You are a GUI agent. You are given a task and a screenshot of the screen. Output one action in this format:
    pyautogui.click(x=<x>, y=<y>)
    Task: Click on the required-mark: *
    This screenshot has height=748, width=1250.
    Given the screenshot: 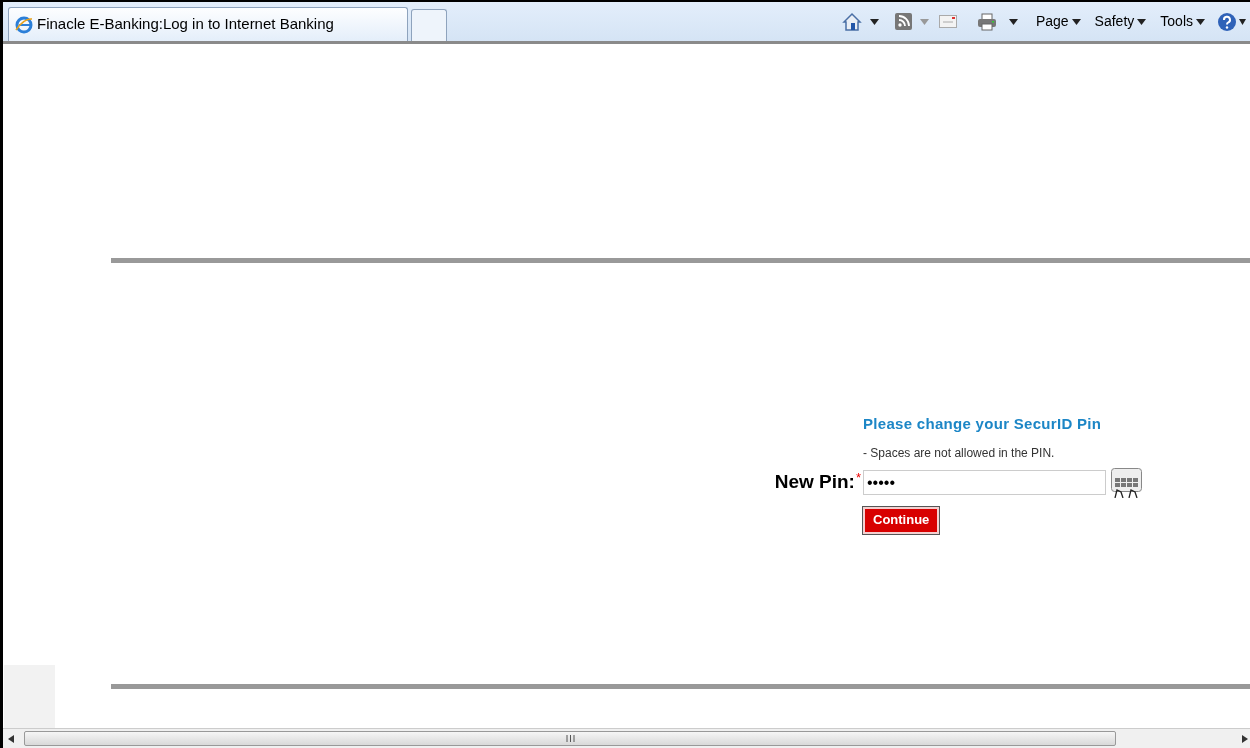 What is the action you would take?
    pyautogui.click(x=858, y=478)
    